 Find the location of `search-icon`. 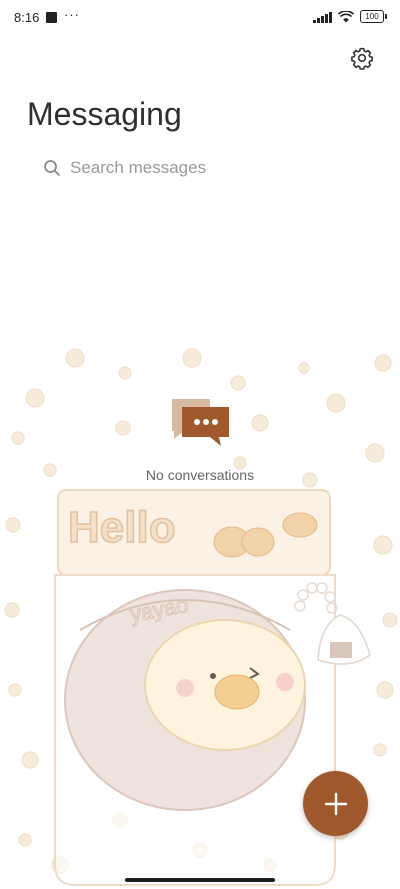

search-icon is located at coordinates (52, 168).